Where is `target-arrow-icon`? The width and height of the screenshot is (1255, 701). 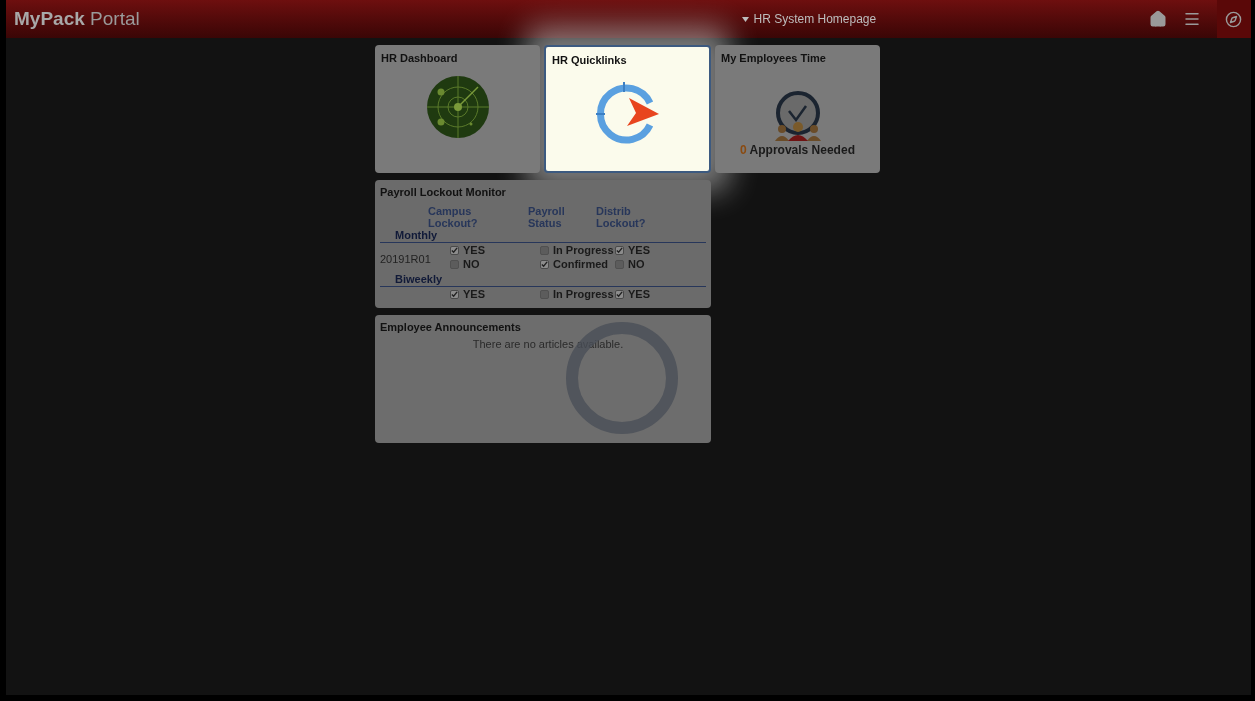
target-arrow-icon is located at coordinates (627, 113).